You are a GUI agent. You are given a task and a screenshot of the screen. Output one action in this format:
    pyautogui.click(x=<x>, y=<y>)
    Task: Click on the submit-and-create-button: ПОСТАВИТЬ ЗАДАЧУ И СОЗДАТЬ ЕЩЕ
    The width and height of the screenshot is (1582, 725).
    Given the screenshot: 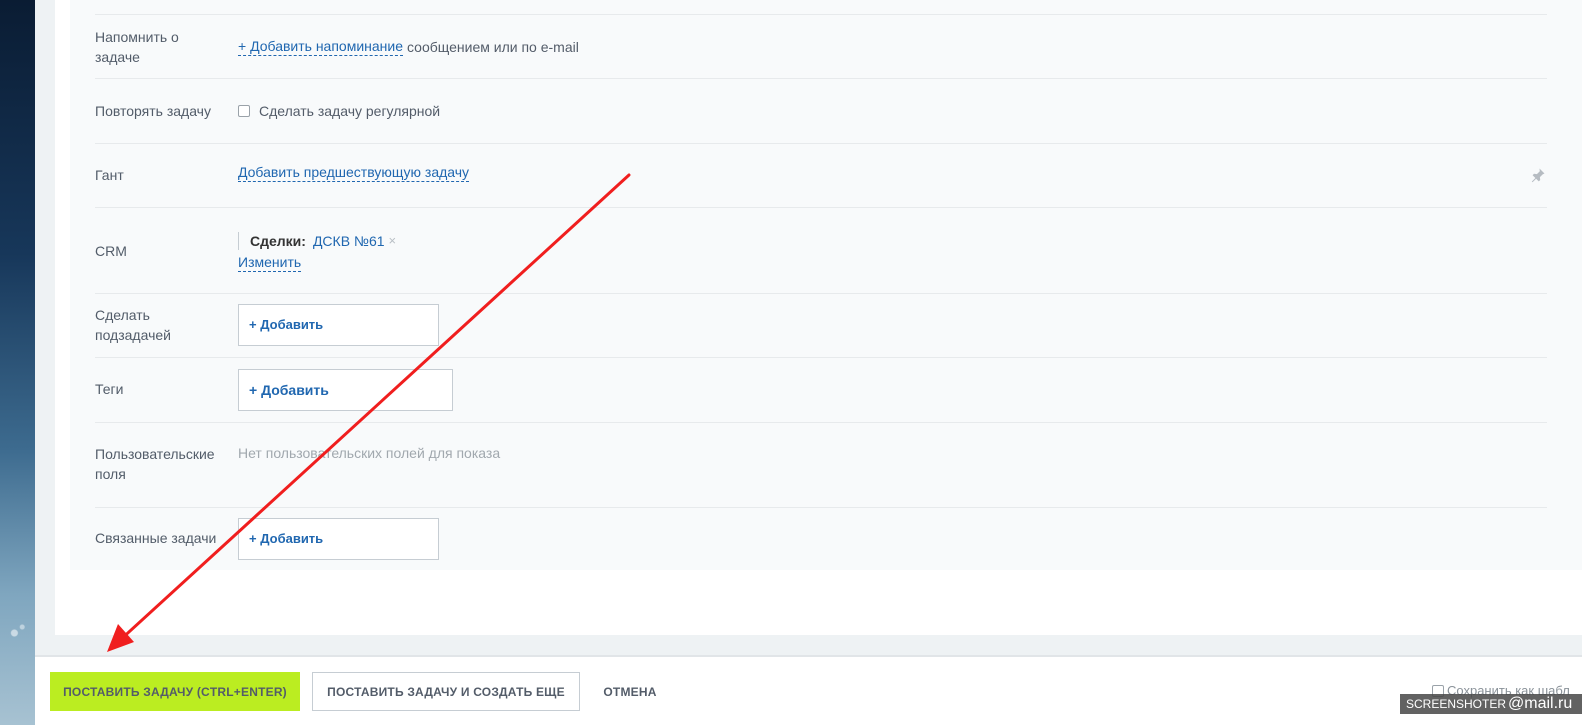 What is the action you would take?
    pyautogui.click(x=446, y=691)
    